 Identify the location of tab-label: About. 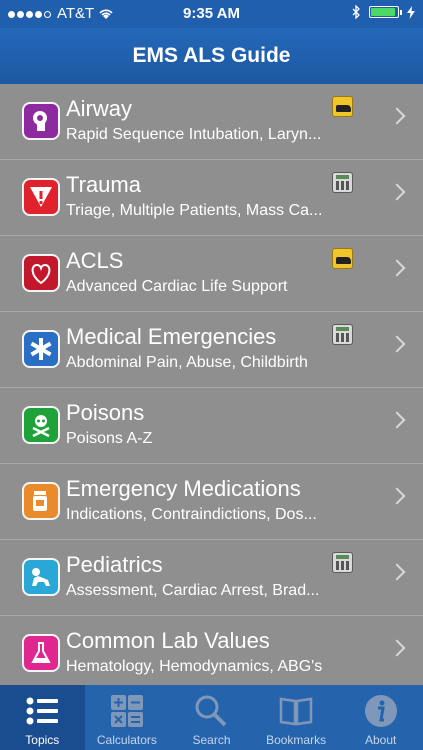
(380, 740).